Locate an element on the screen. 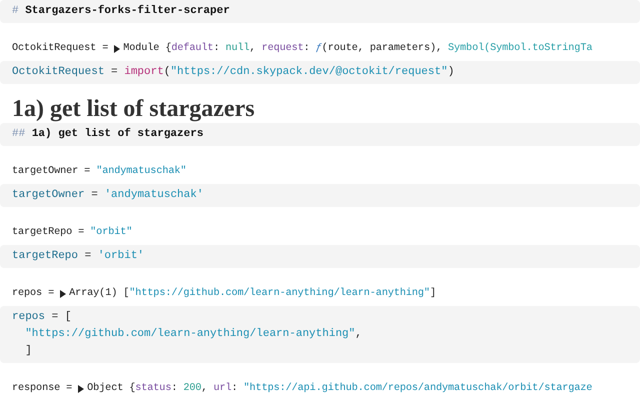 This screenshot has width=640, height=400. code-line: targetRepo = 'orbit' is located at coordinates (79, 256).